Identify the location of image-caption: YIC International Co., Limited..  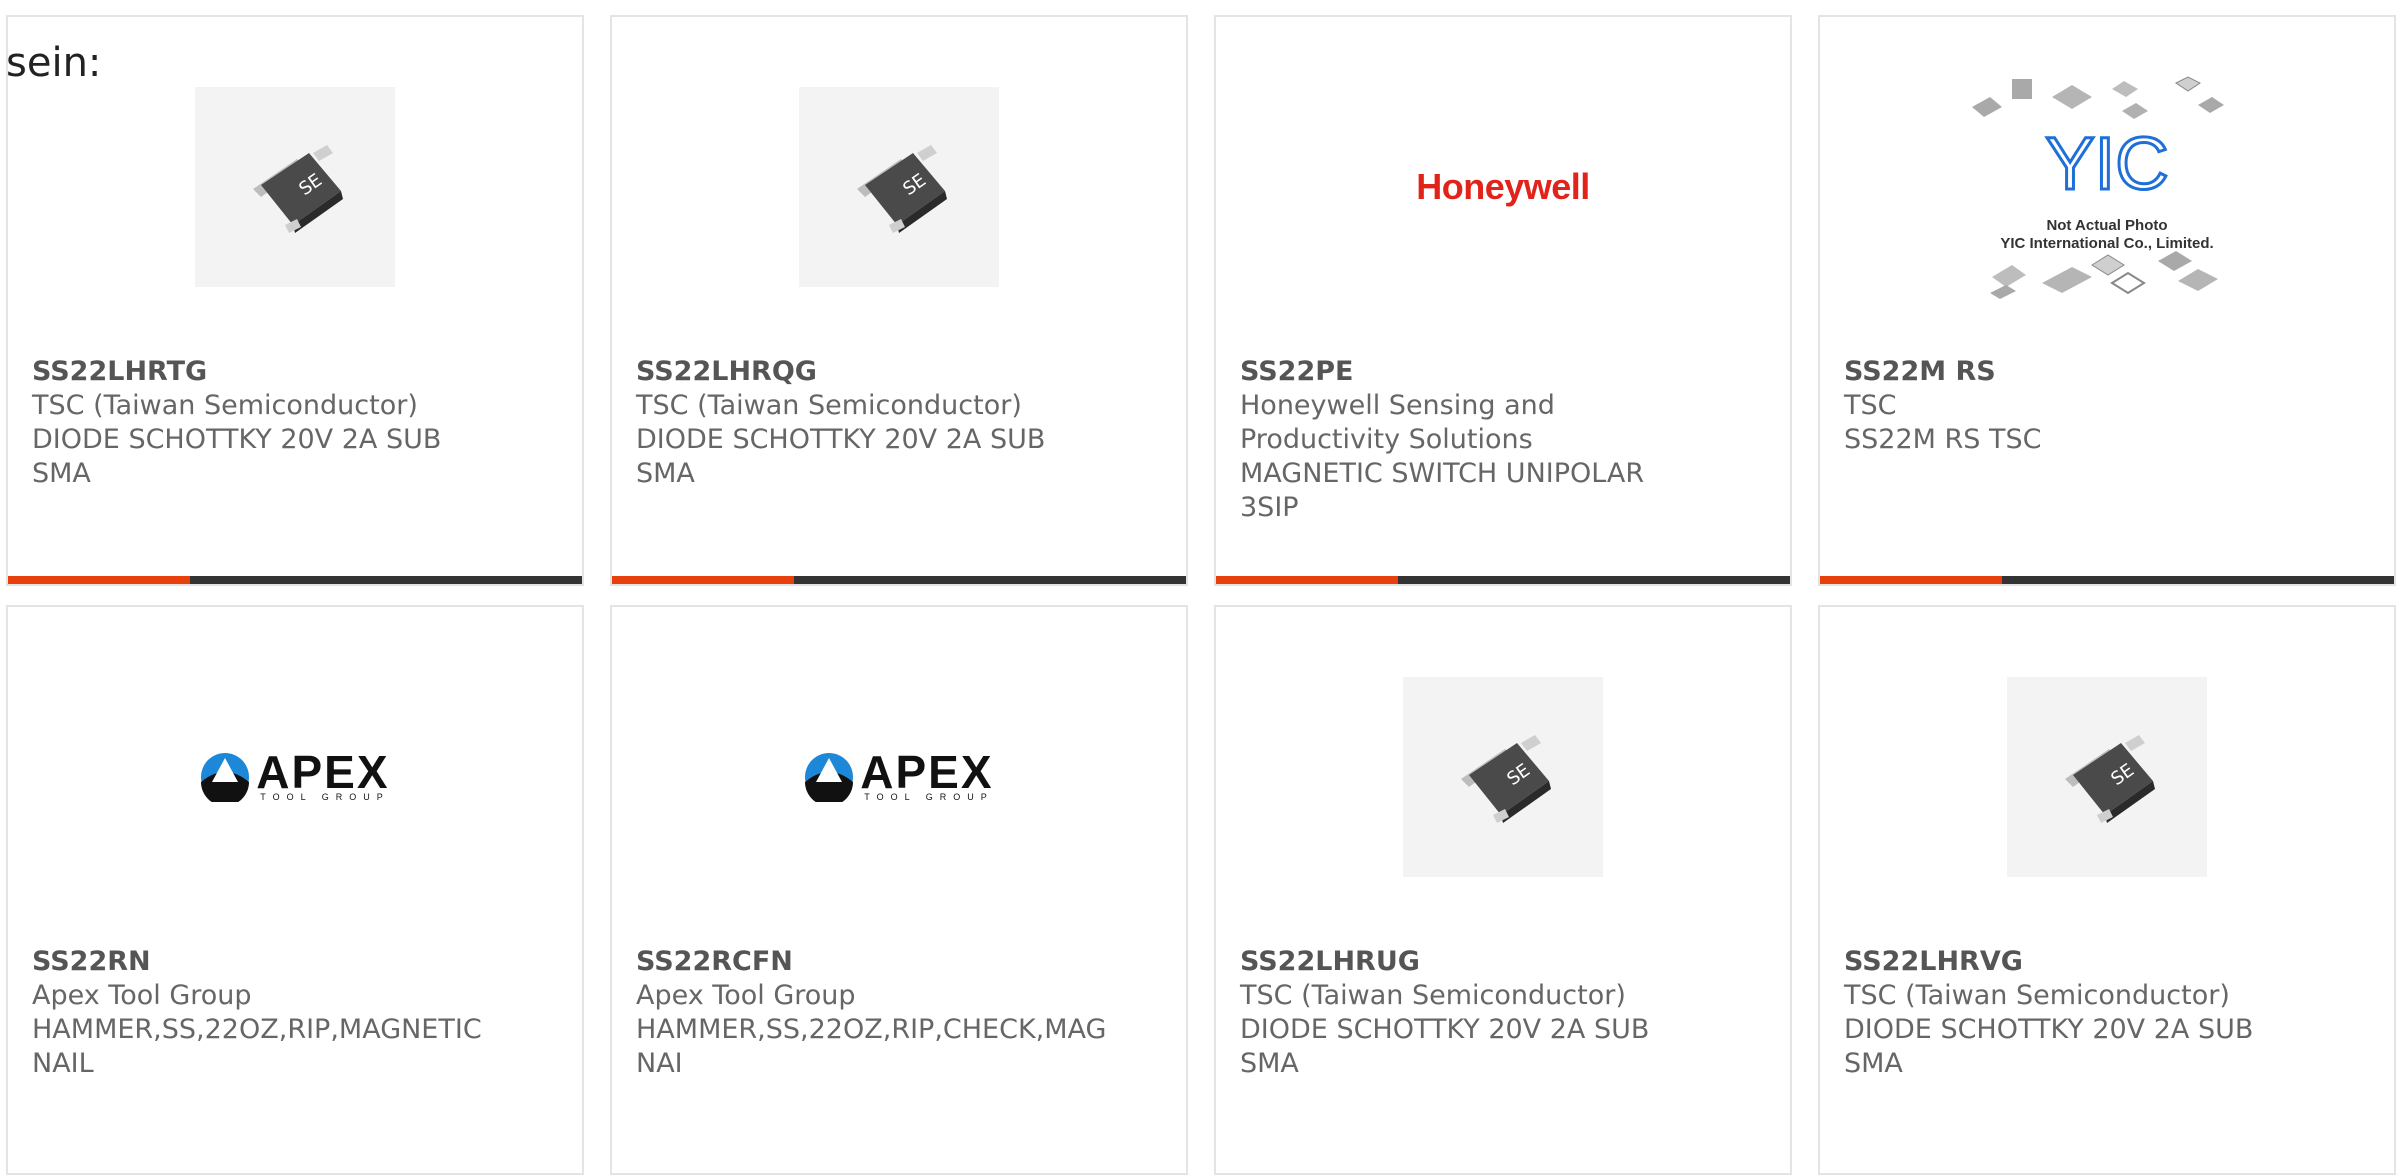
(2107, 243).